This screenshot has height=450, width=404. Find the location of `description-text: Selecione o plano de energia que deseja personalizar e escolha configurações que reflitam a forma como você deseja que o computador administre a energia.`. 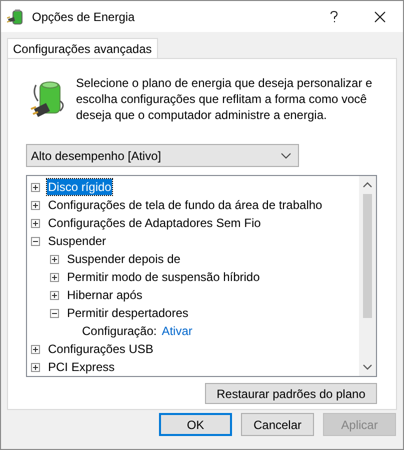

description-text: Selecione o plano de energia que deseja personalizar e escolha configurações que reflitam a forma como você deseja que o computador administre a energia. is located at coordinates (225, 99).